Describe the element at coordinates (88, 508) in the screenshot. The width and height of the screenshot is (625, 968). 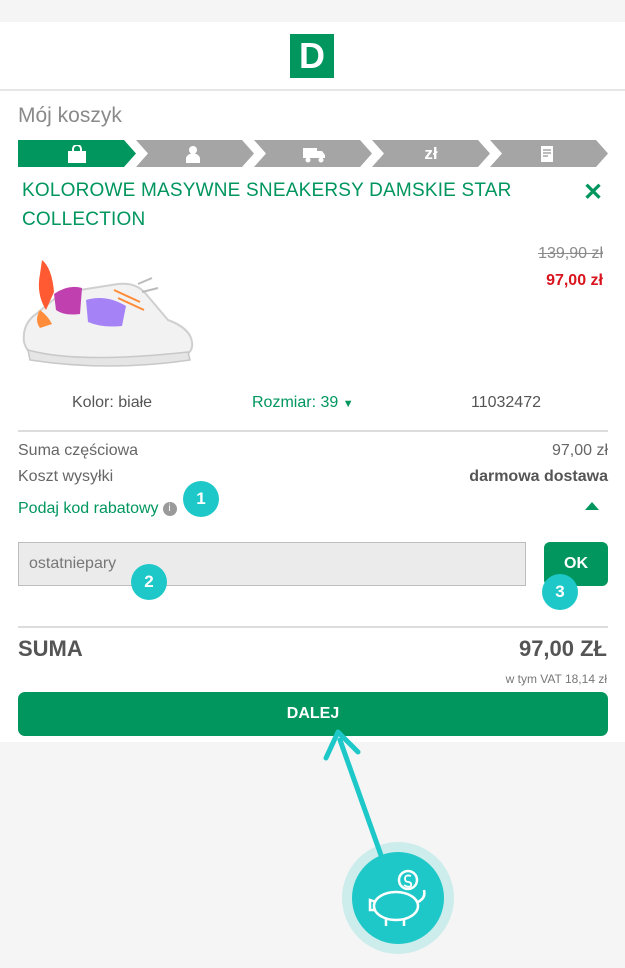
I see `promo-code-label: Podaj kod rabatowy` at that location.